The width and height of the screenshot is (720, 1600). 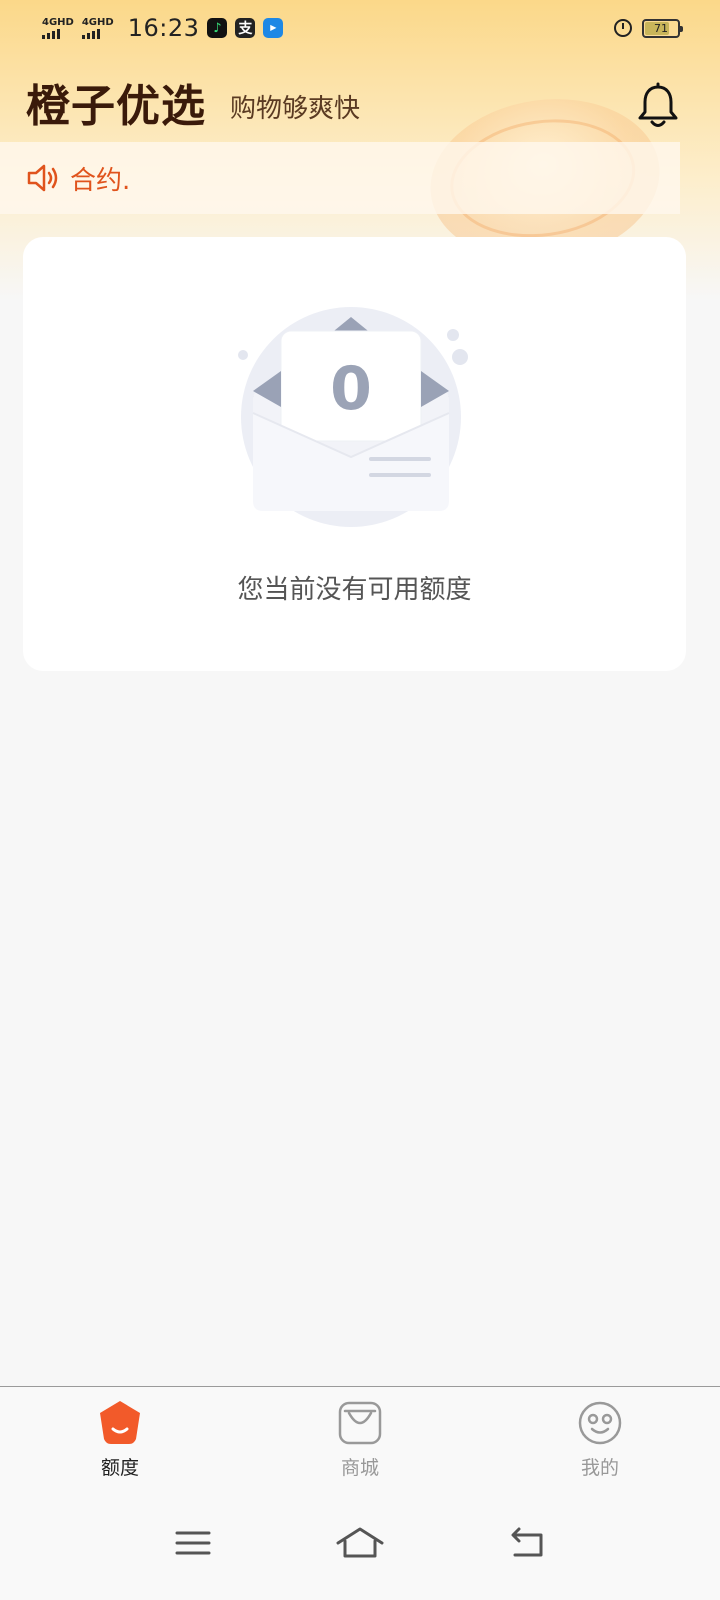 What do you see at coordinates (599, 1468) in the screenshot?
I see `nav-label: 我的` at bounding box center [599, 1468].